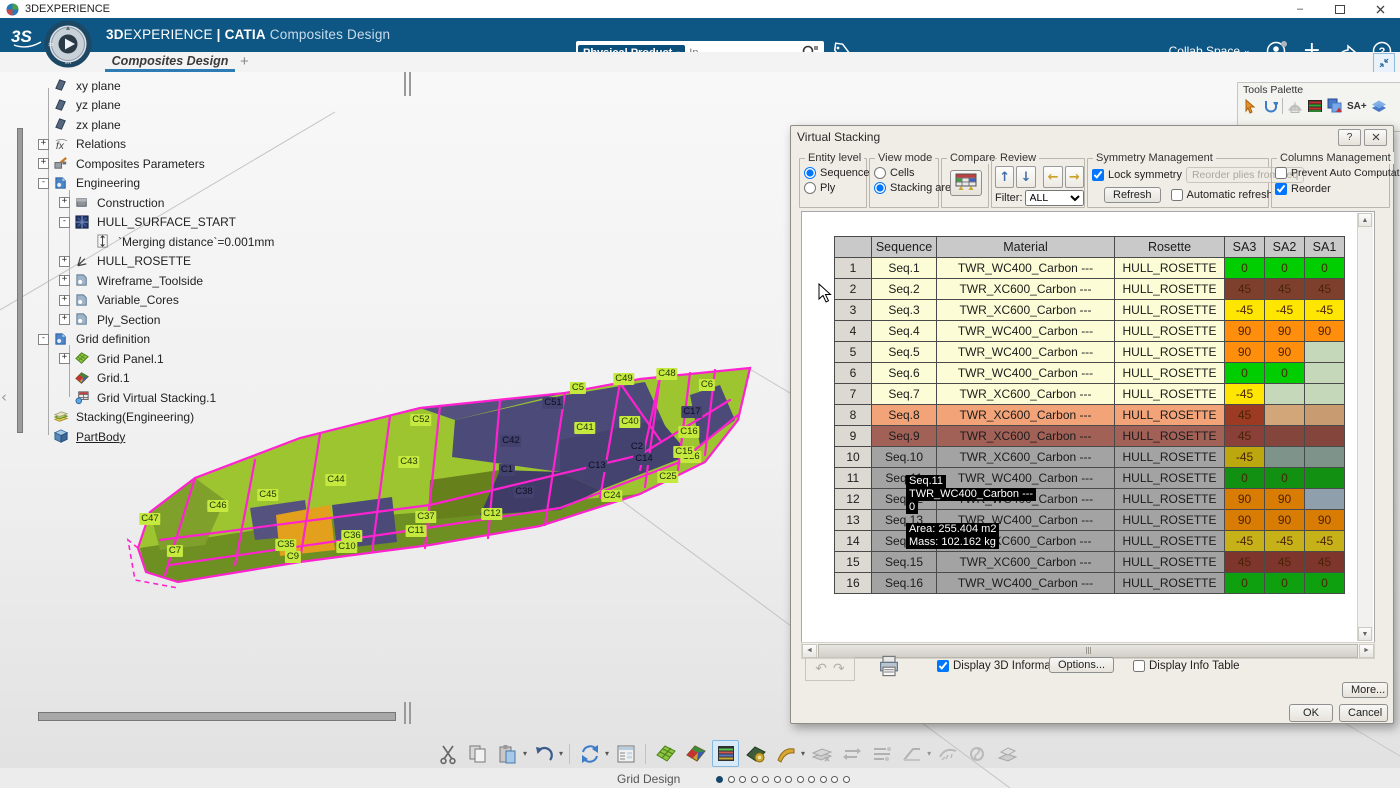 The width and height of the screenshot is (1400, 788). What do you see at coordinates (1349, 137) in the screenshot?
I see `dialog-help-button: ?` at bounding box center [1349, 137].